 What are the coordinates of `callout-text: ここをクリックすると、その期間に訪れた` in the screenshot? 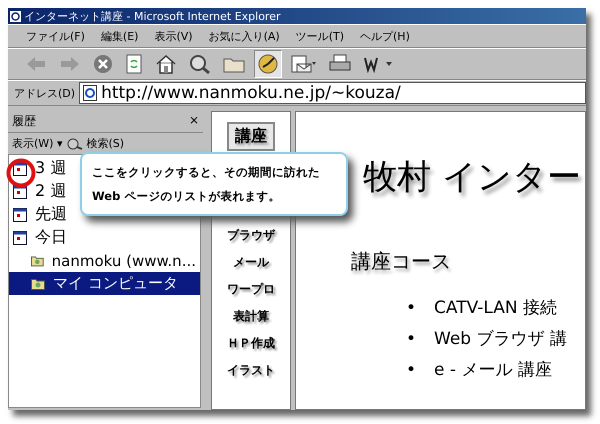 It's located at (206, 172).